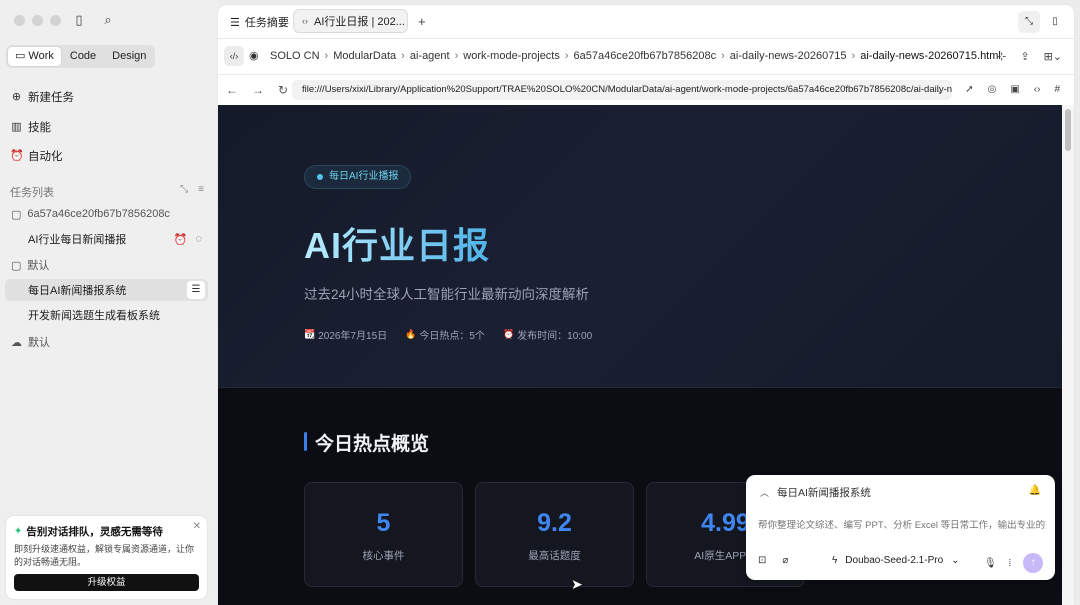 The height and width of the screenshot is (605, 1080). What do you see at coordinates (197, 526) in the screenshot?
I see `close-icon: ✕` at bounding box center [197, 526].